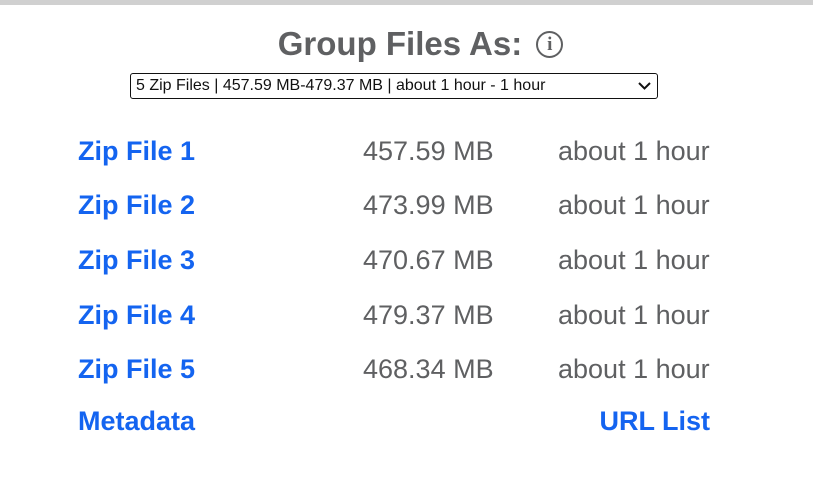  Describe the element at coordinates (428, 369) in the screenshot. I see `file-size: 468.34 MB` at that location.